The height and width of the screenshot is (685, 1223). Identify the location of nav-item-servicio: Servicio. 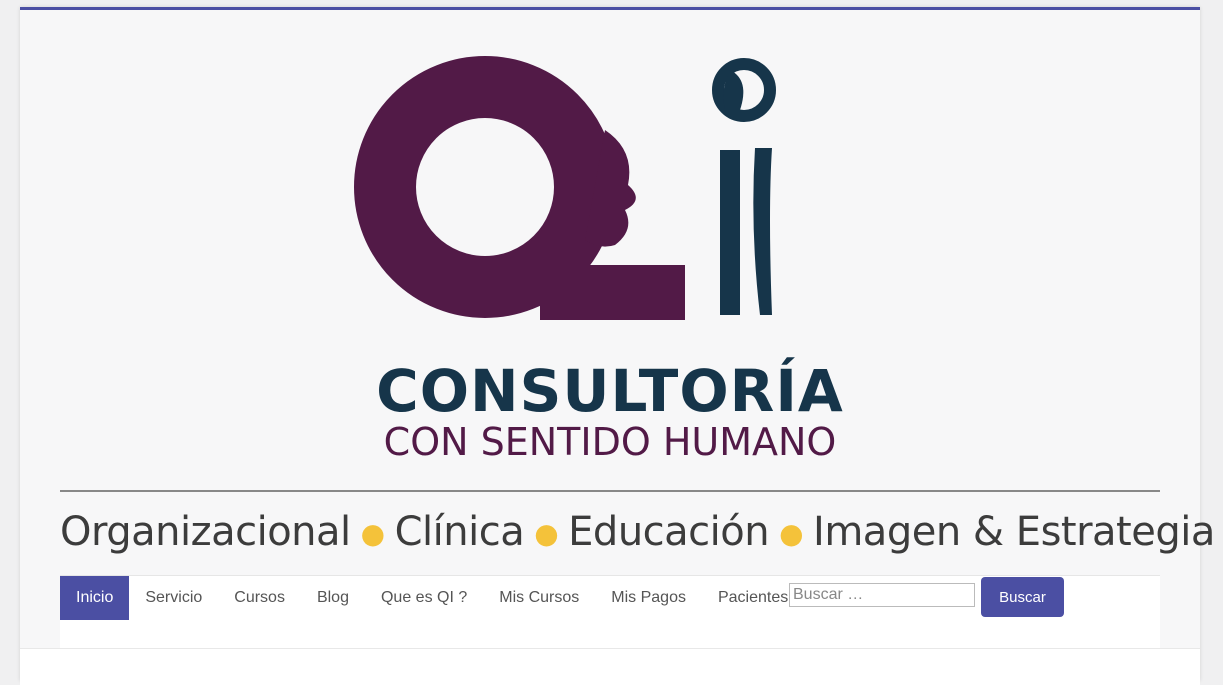
(173, 598).